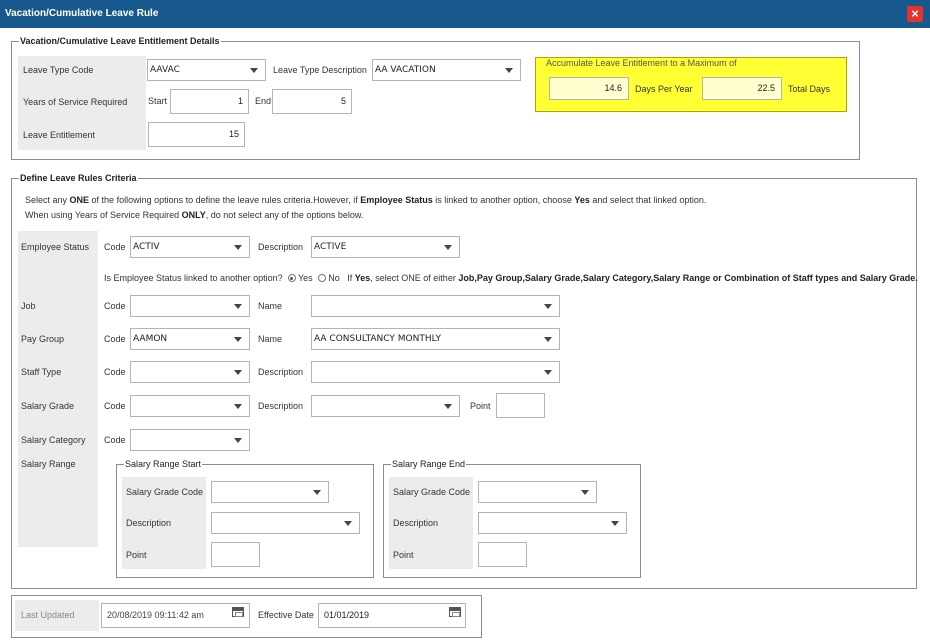 The width and height of the screenshot is (930, 640). What do you see at coordinates (136, 555) in the screenshot?
I see `range-start-point-label: Point` at bounding box center [136, 555].